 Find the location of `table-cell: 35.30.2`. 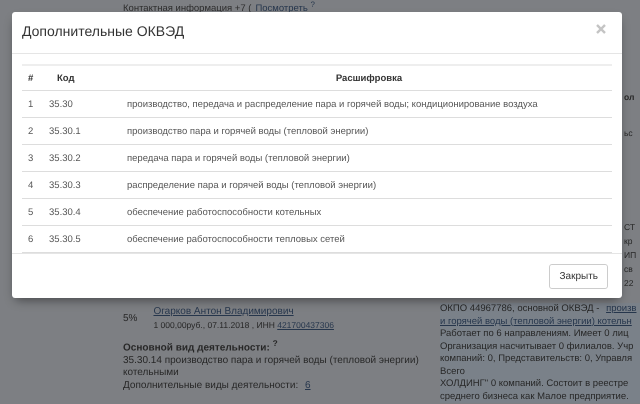

table-cell: 35.30.2 is located at coordinates (87, 158).